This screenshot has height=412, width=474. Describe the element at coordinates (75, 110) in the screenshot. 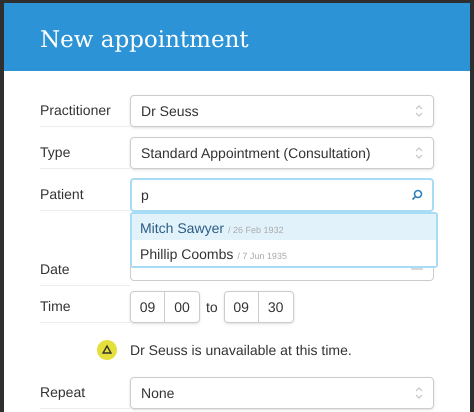

I see `field-label: Practitioner` at that location.